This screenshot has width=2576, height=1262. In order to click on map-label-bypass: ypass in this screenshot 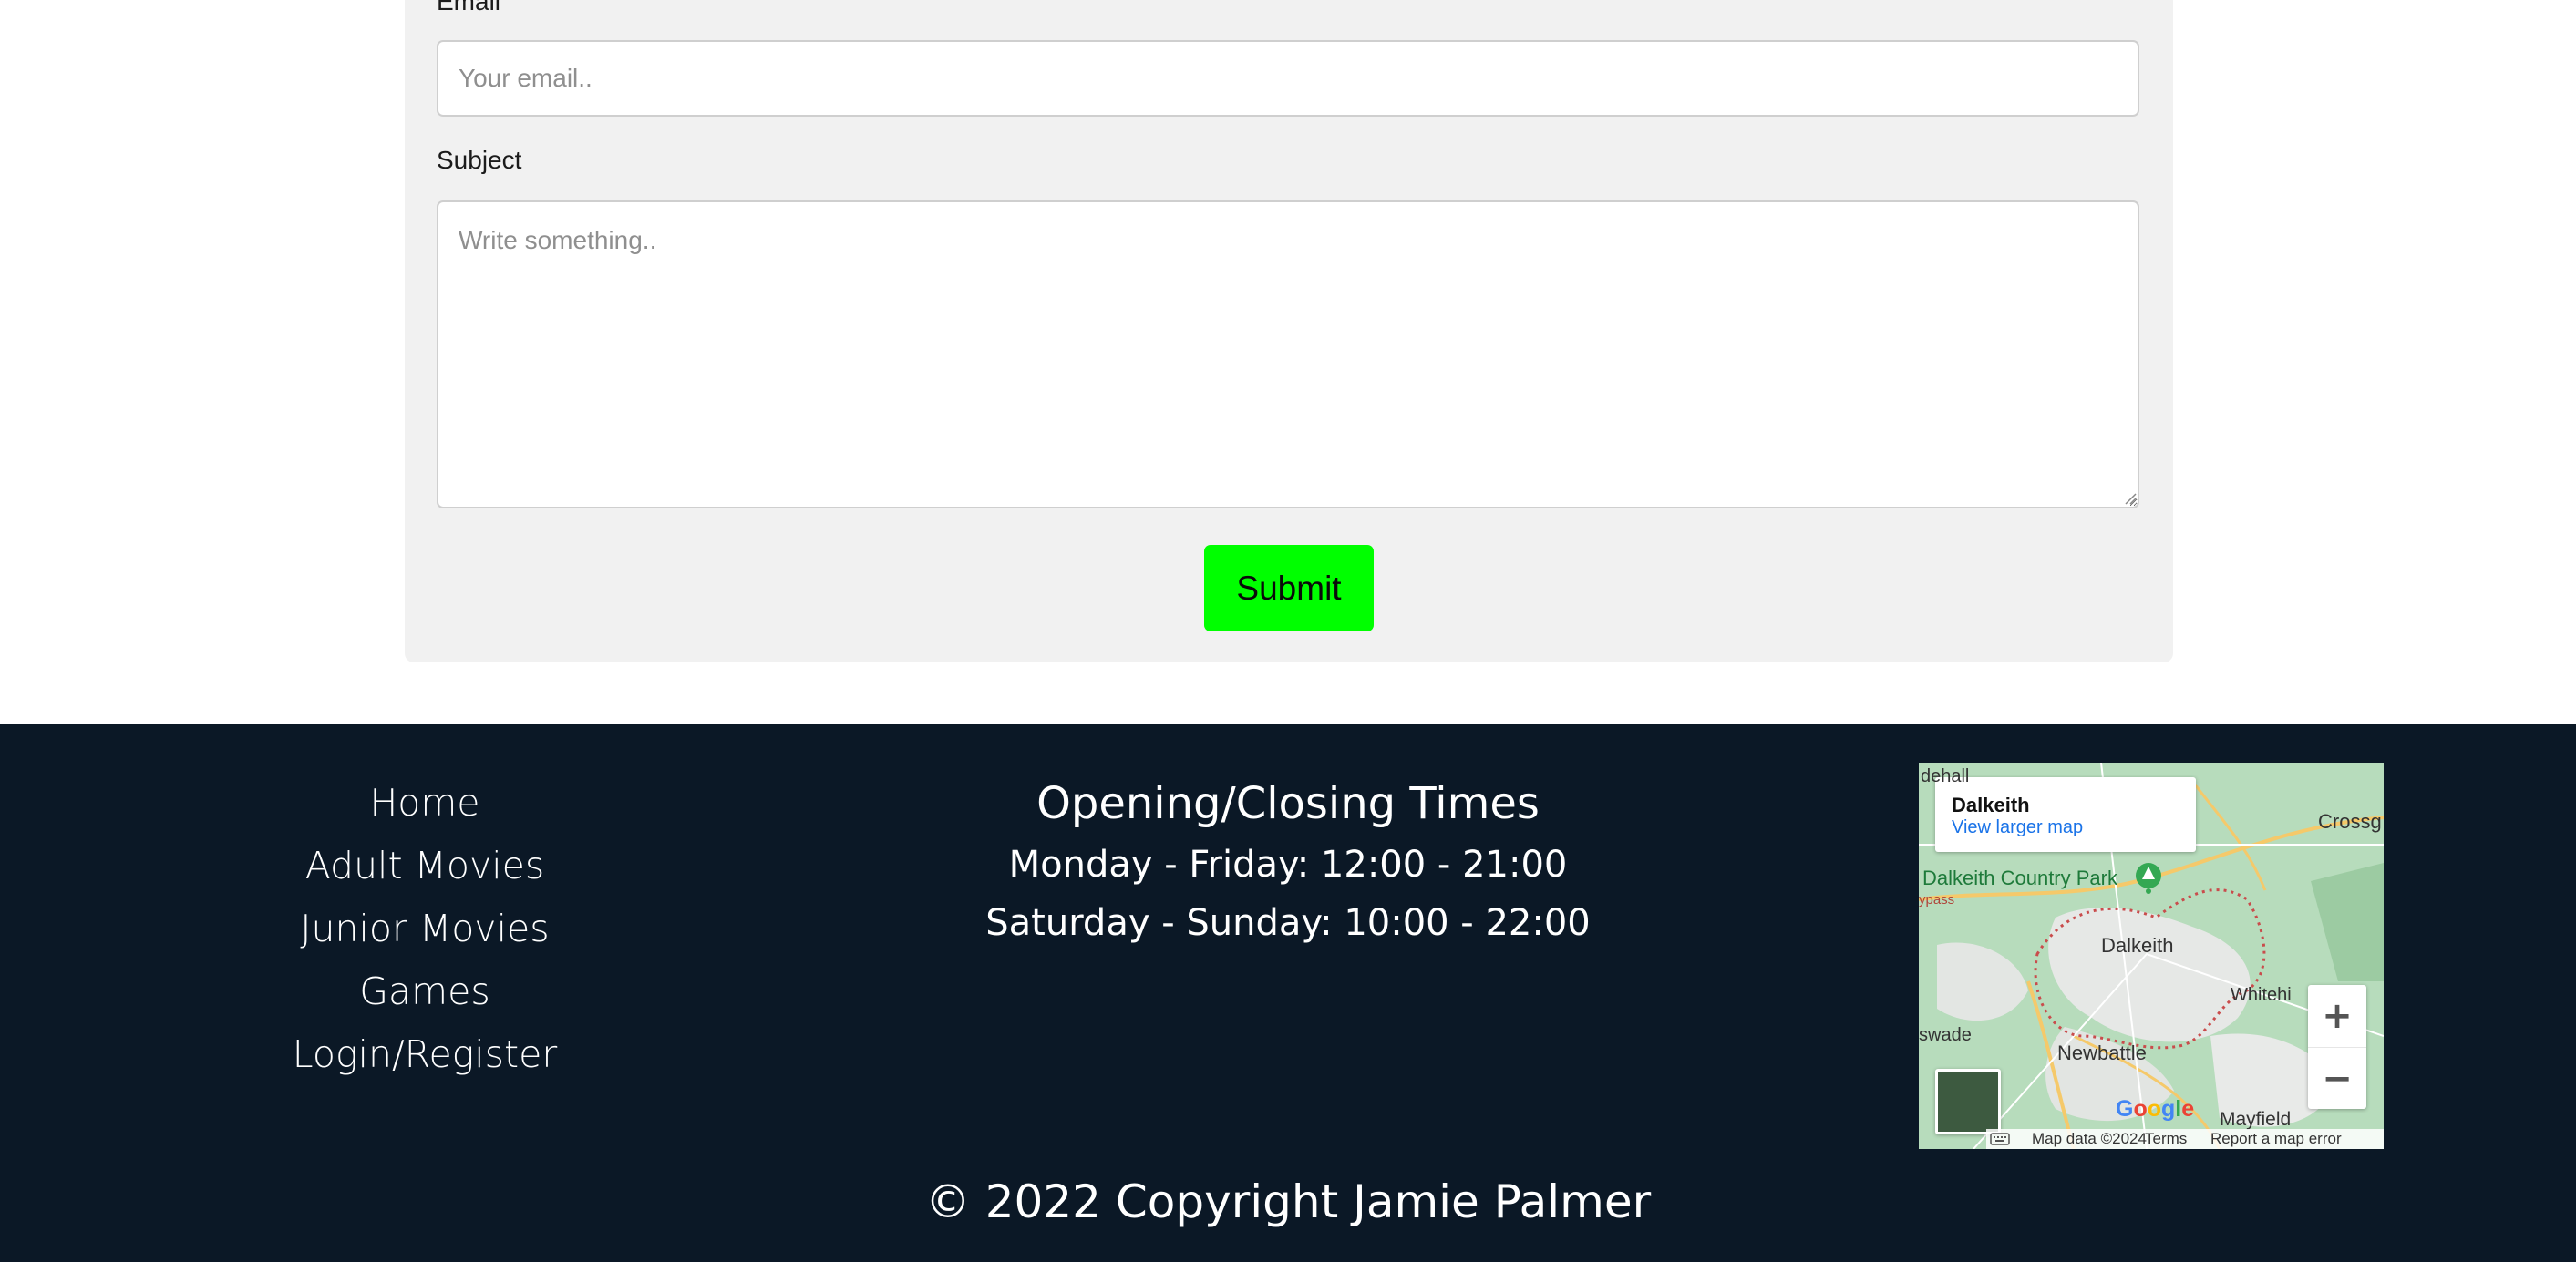, I will do `click(1937, 900)`.